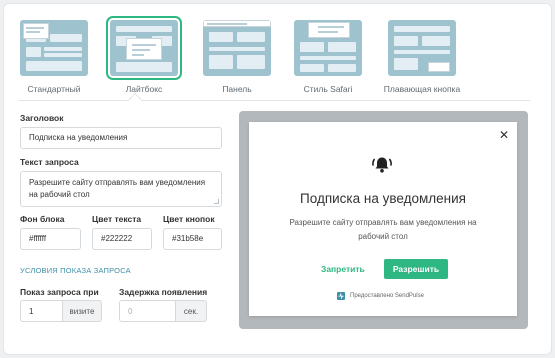 The width and height of the screenshot is (555, 358). What do you see at coordinates (42, 118) in the screenshot?
I see `title-label: Заголовок` at bounding box center [42, 118].